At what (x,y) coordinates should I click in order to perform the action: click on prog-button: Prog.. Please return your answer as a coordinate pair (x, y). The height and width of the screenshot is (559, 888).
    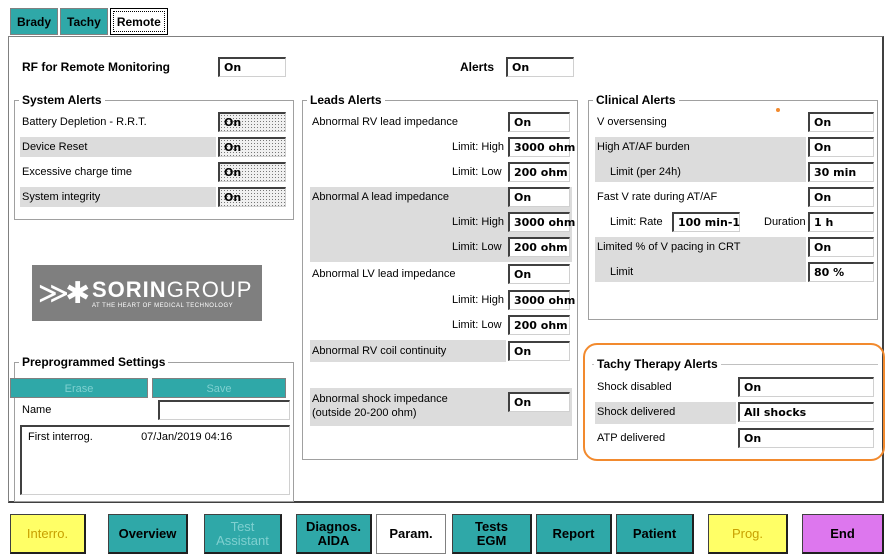
    Looking at the image, I should click on (748, 534).